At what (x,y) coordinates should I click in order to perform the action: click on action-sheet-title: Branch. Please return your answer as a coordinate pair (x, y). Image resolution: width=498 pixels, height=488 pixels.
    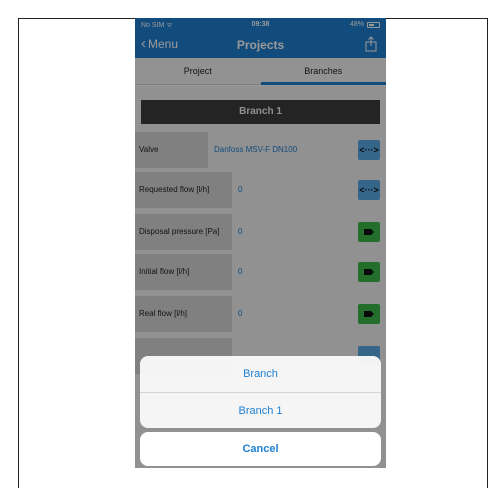
    Looking at the image, I should click on (260, 374).